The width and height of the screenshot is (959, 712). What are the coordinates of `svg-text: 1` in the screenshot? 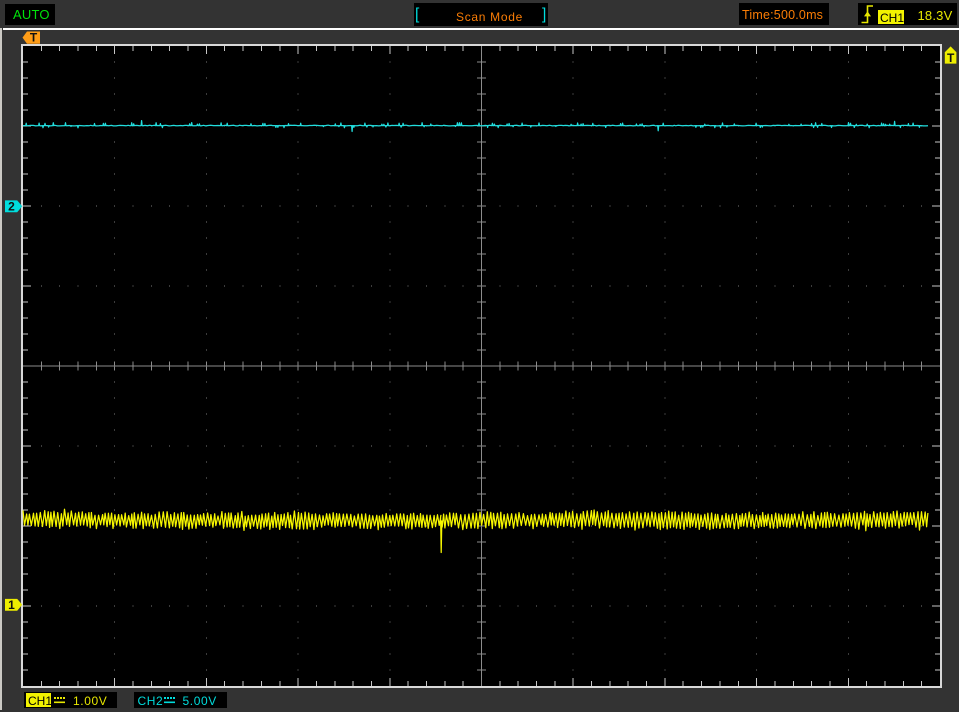 It's located at (11, 605).